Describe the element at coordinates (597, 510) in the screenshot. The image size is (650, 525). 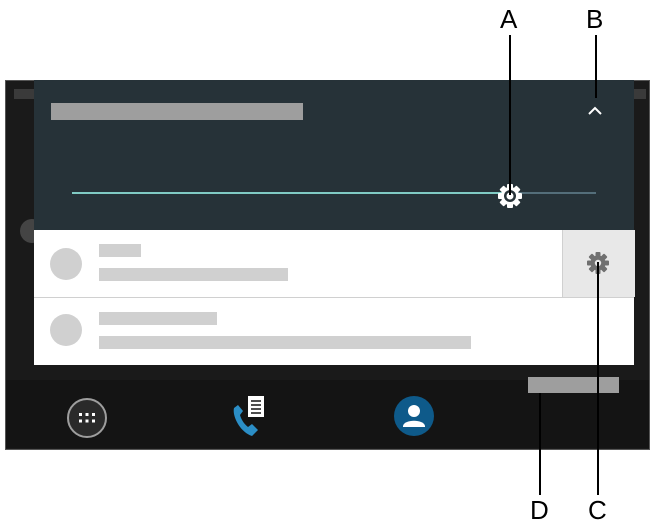
I see `callout-label-c: C` at that location.